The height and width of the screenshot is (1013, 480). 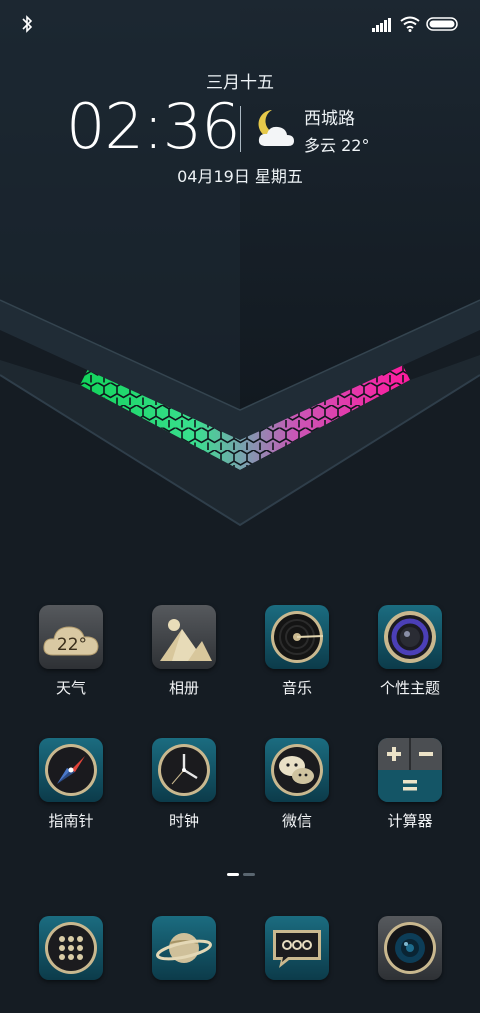 I want to click on app-themes: 个性主题, so click(x=410, y=651).